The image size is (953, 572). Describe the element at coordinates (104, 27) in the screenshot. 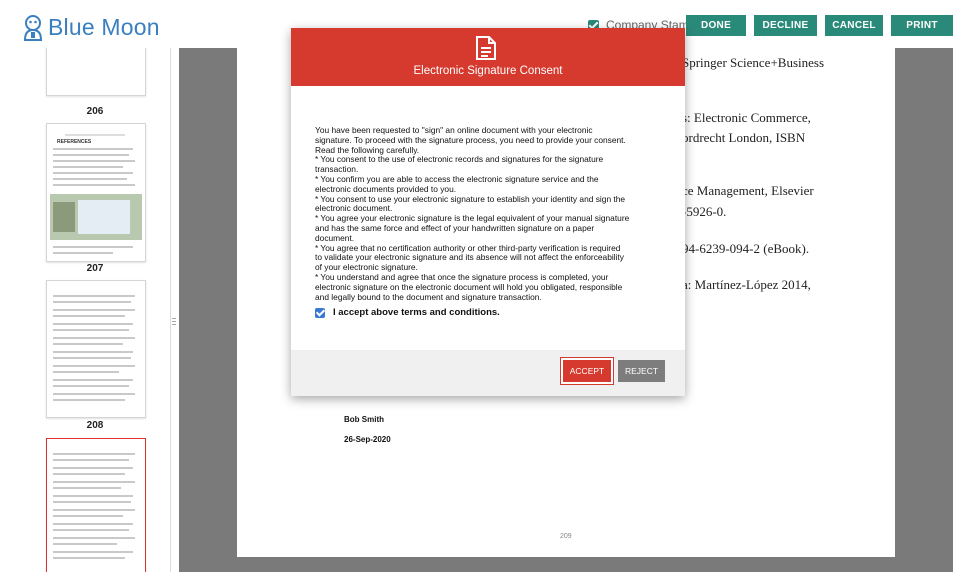

I see `app-name: Blue Moon` at that location.